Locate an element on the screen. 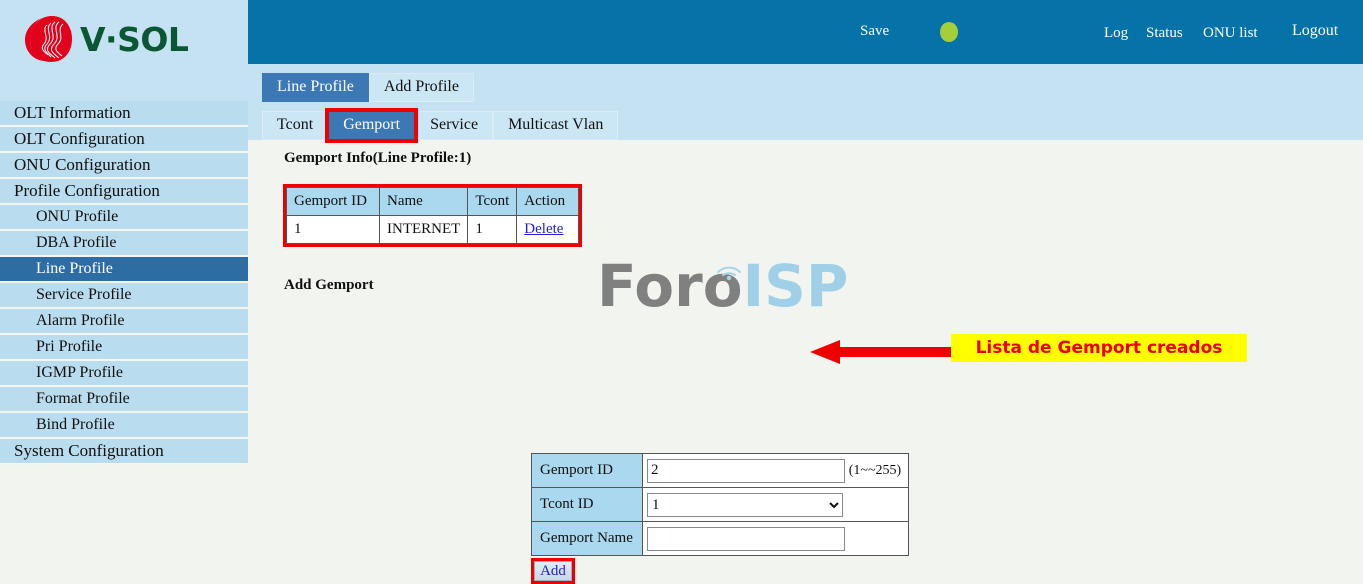  table-row: 1 INTERNET 1 Delete is located at coordinates (433, 229).